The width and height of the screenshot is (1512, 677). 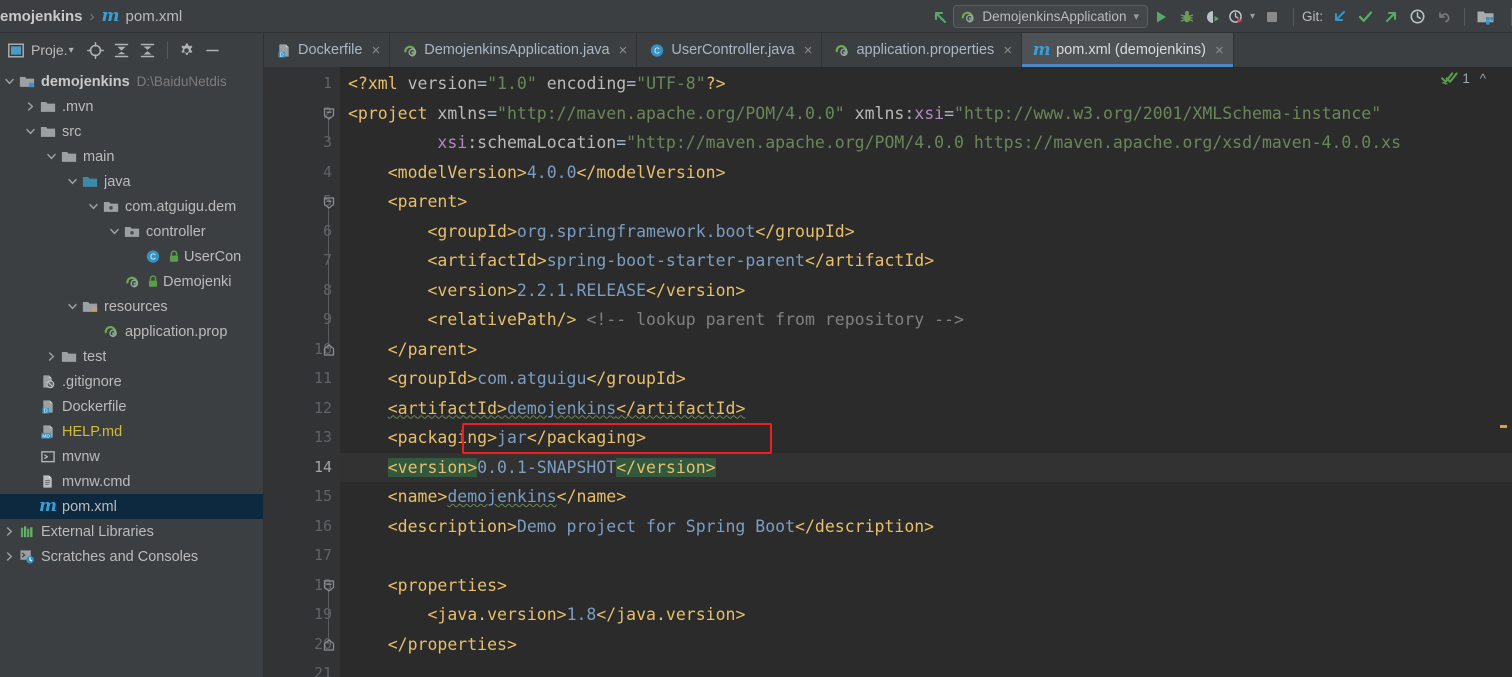 What do you see at coordinates (131, 131) in the screenshot?
I see `tree-item-src: src` at bounding box center [131, 131].